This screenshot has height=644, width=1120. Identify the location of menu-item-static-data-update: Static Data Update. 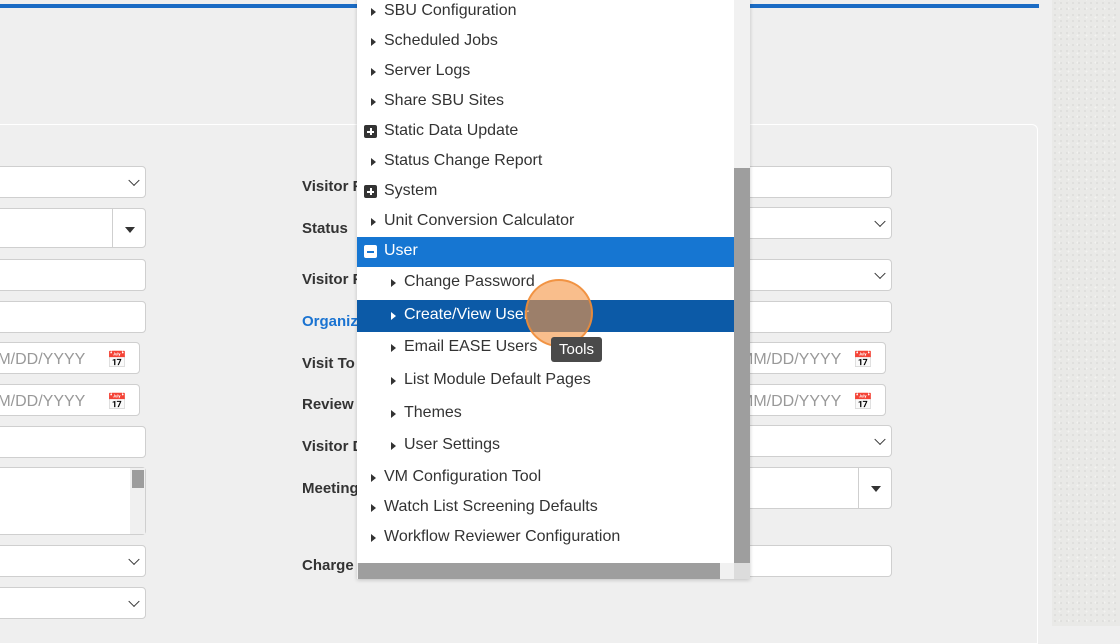
(545, 132).